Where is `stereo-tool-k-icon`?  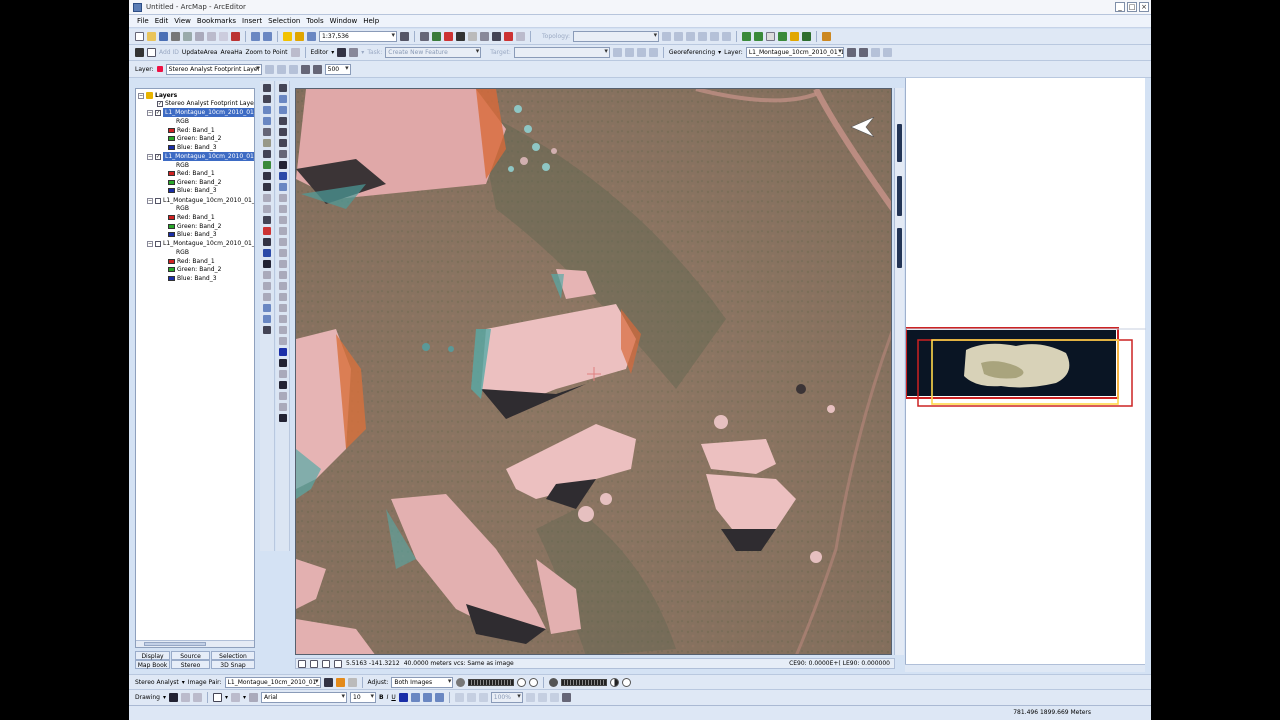
stereo-tool-k-icon is located at coordinates (282, 308).